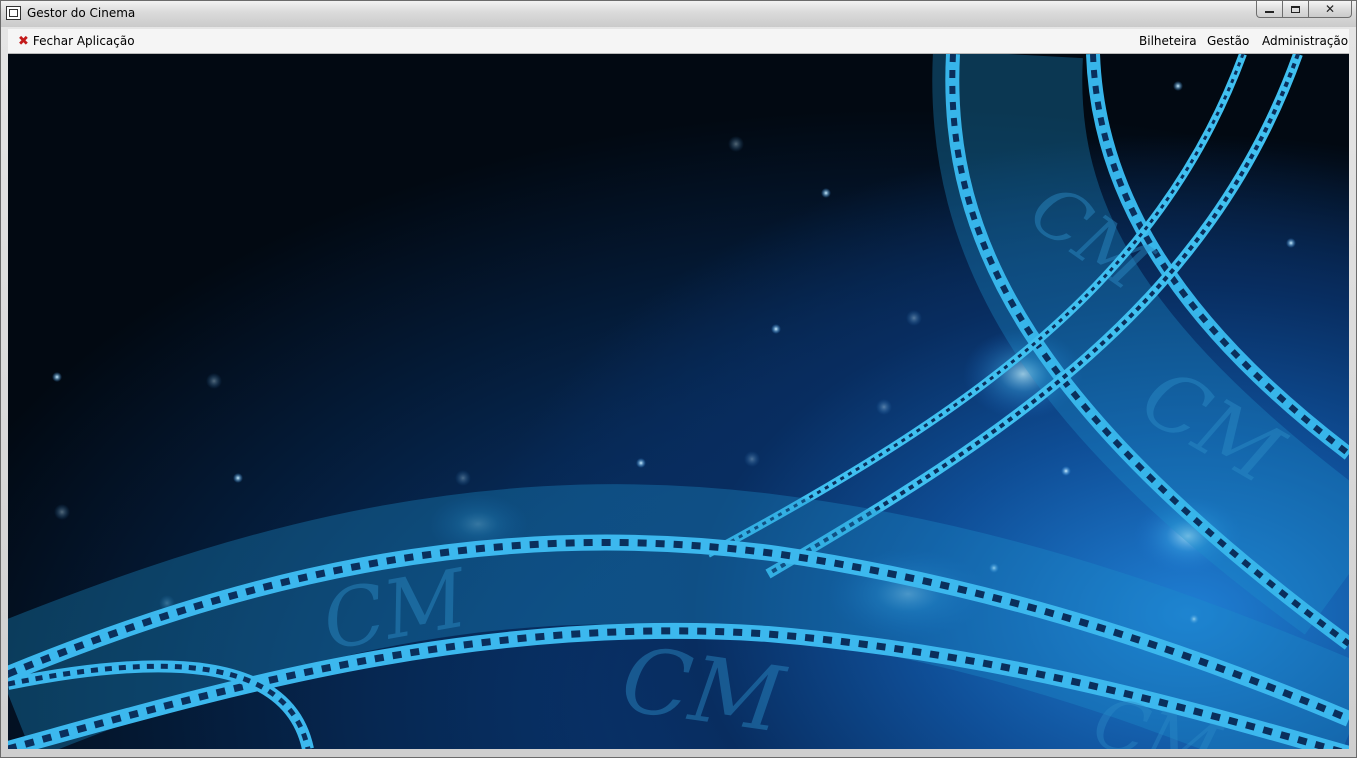  Describe the element at coordinates (13, 13) in the screenshot. I see `app-icon` at that location.